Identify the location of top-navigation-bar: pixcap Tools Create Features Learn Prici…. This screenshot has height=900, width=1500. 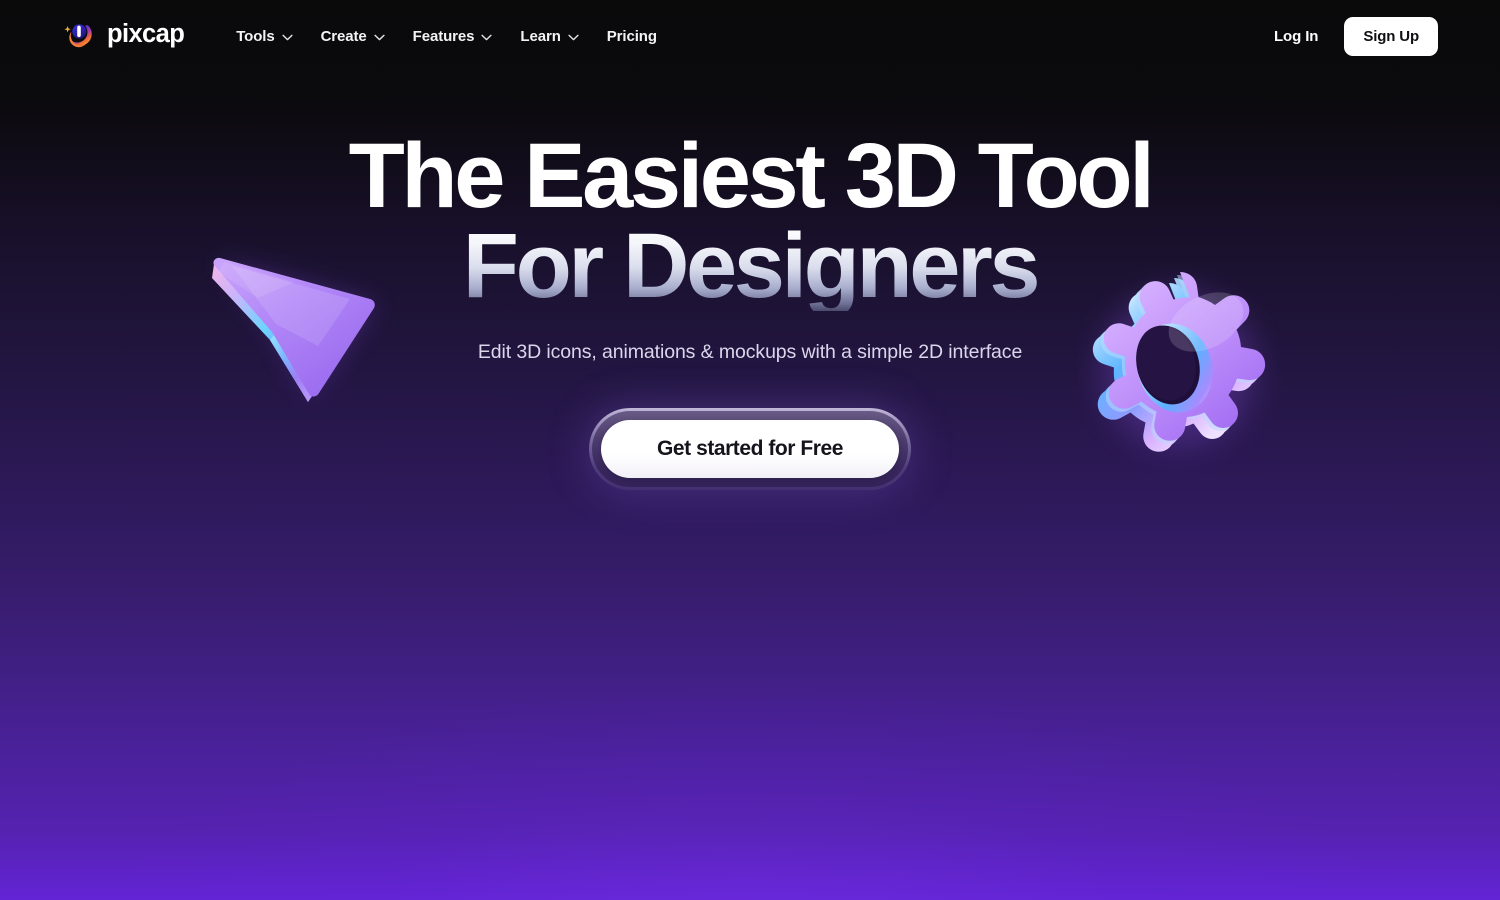
(750, 36).